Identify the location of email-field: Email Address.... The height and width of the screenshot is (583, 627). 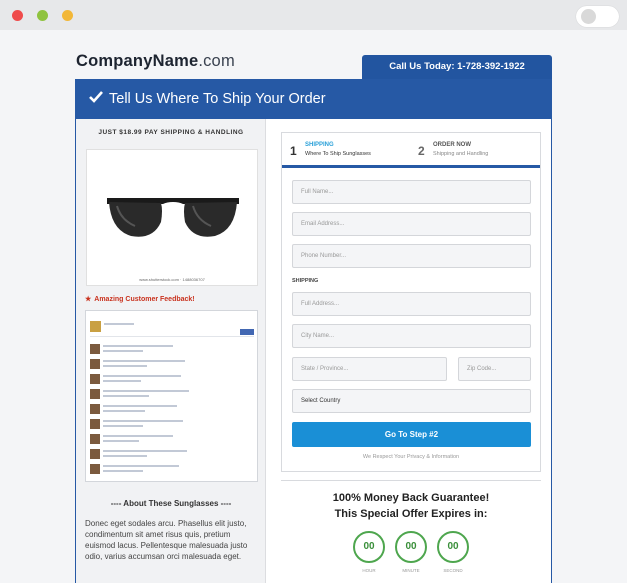
(411, 224).